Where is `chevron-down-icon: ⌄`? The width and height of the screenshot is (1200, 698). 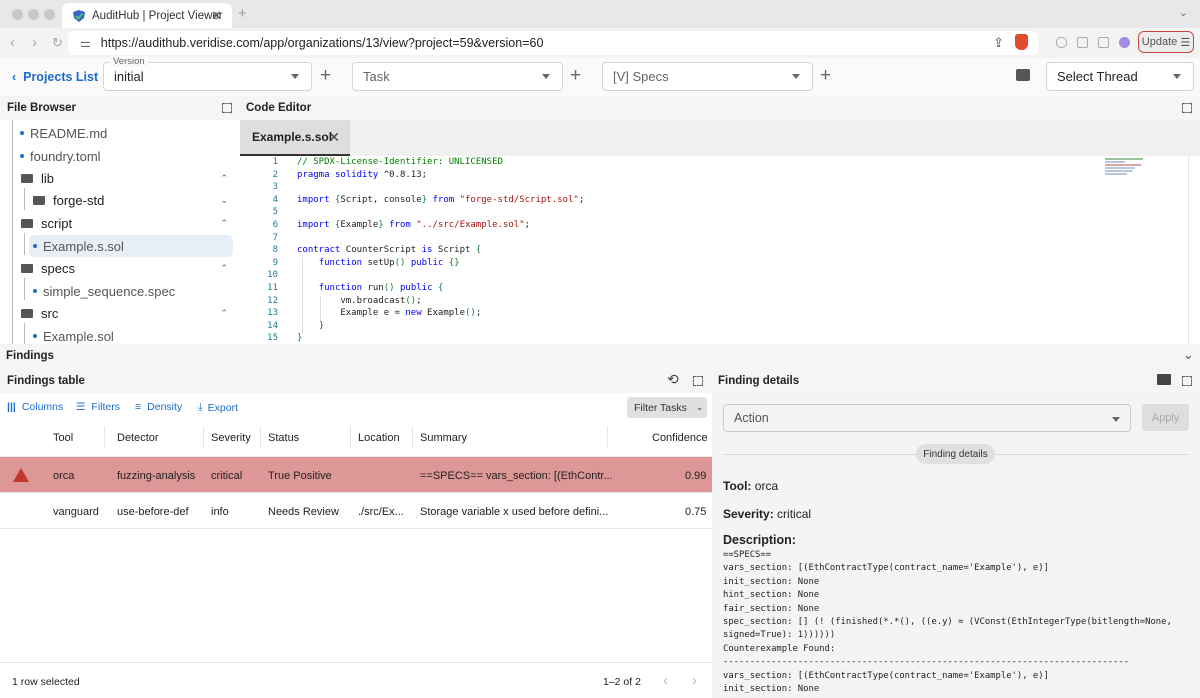
chevron-down-icon: ⌄ is located at coordinates (224, 200).